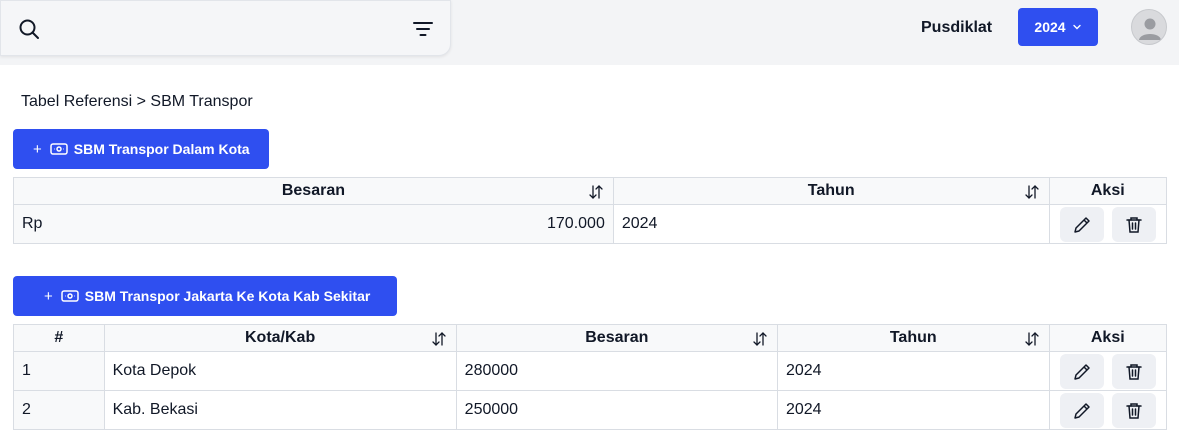 Image resolution: width=1179 pixels, height=442 pixels. What do you see at coordinates (29, 29) in the screenshot?
I see `search-icon` at bounding box center [29, 29].